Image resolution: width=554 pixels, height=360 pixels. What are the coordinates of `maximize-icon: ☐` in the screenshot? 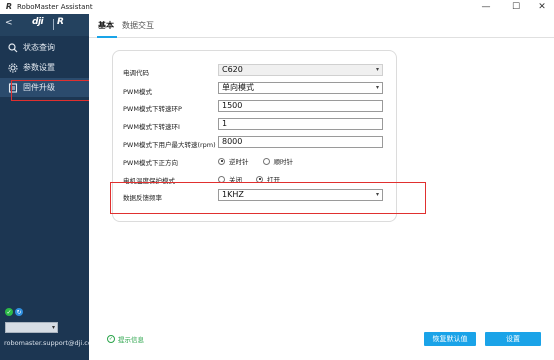 It's located at (516, 7).